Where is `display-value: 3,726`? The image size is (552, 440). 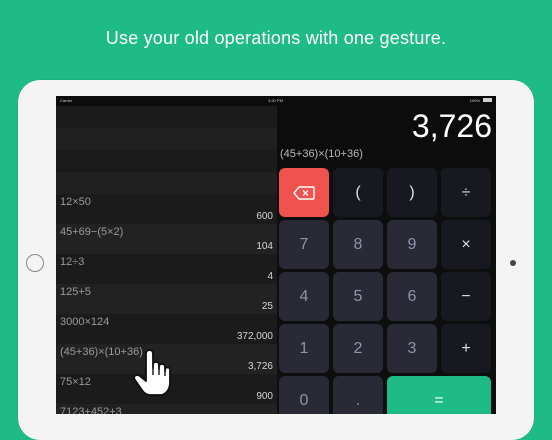 display-value: 3,726 is located at coordinates (451, 126).